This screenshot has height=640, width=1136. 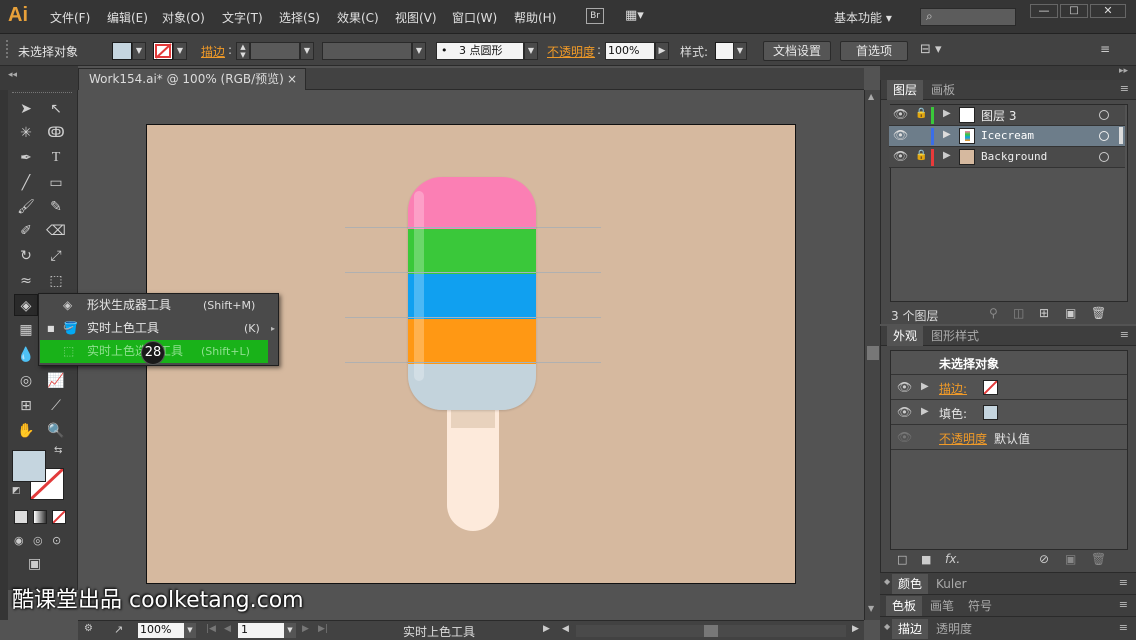 I want to click on minimize-icon: —, so click(x=1044, y=11).